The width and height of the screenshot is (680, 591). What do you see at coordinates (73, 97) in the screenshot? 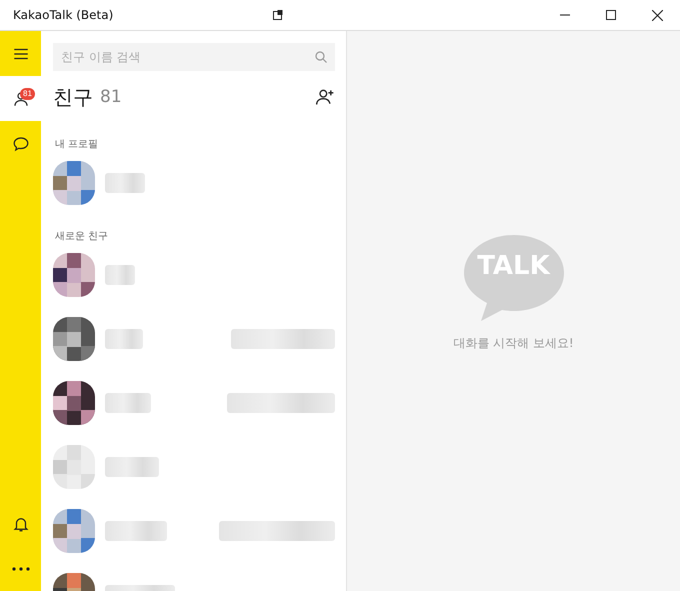
I see `friends-heading: 친구` at bounding box center [73, 97].